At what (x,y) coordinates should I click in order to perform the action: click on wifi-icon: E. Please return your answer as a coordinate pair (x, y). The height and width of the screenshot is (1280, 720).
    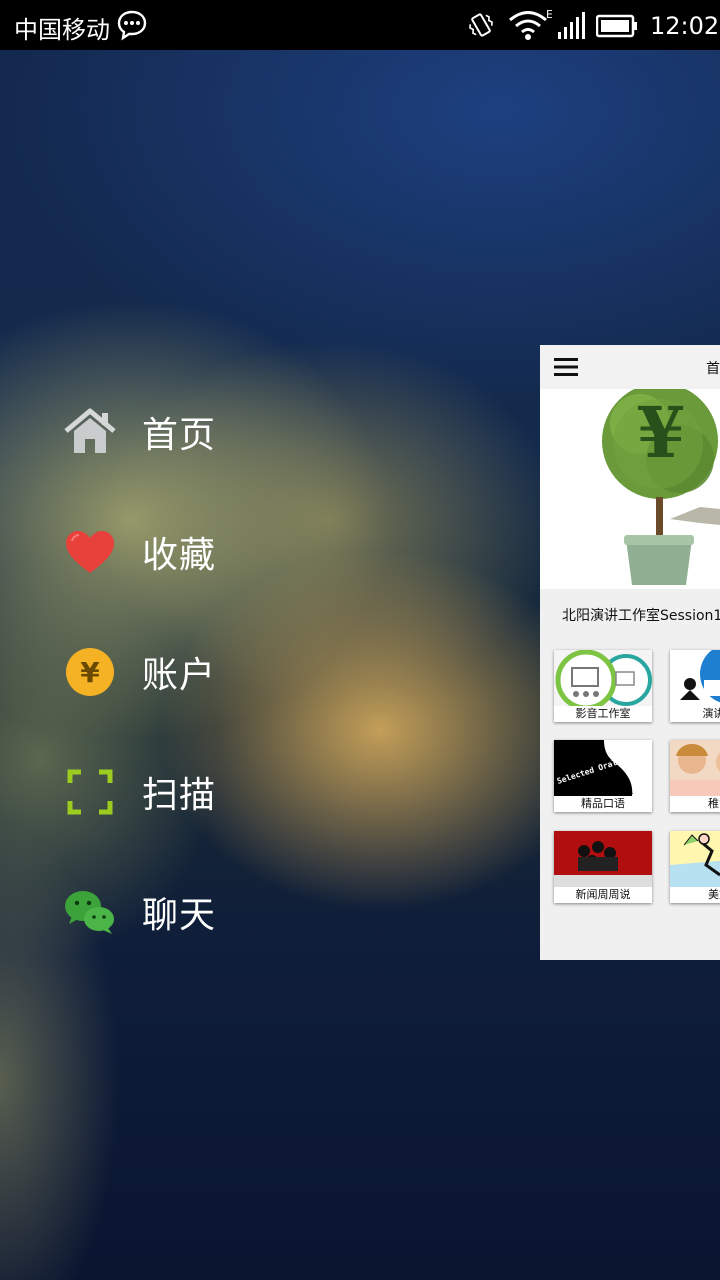
    Looking at the image, I should click on (530, 24).